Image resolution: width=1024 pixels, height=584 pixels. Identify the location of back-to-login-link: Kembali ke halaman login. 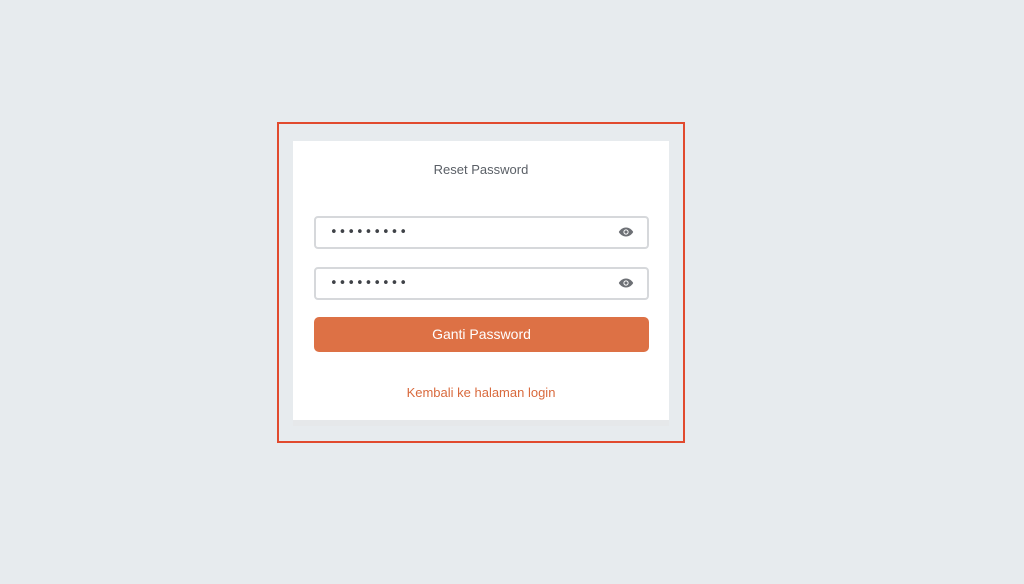
(481, 392).